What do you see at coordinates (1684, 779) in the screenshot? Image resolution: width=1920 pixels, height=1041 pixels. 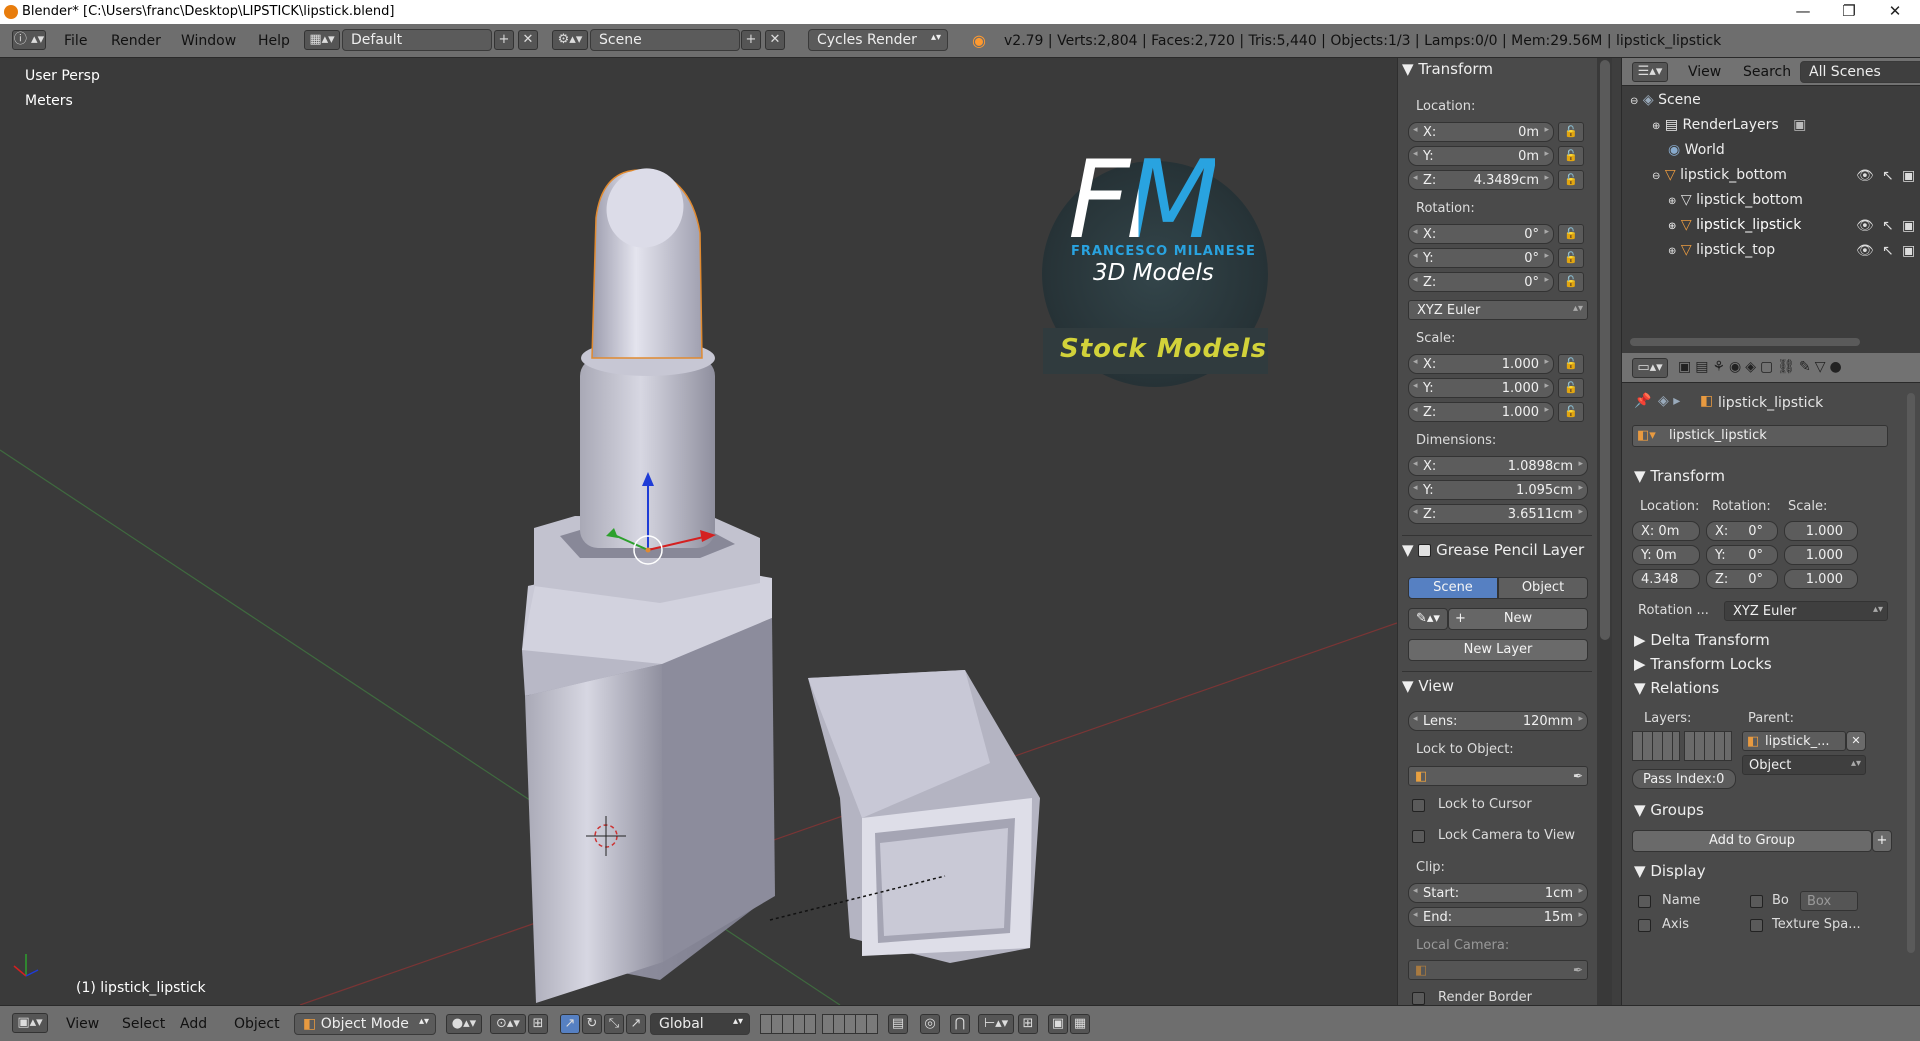 I see `pass-index-field: Pass Index:0` at bounding box center [1684, 779].